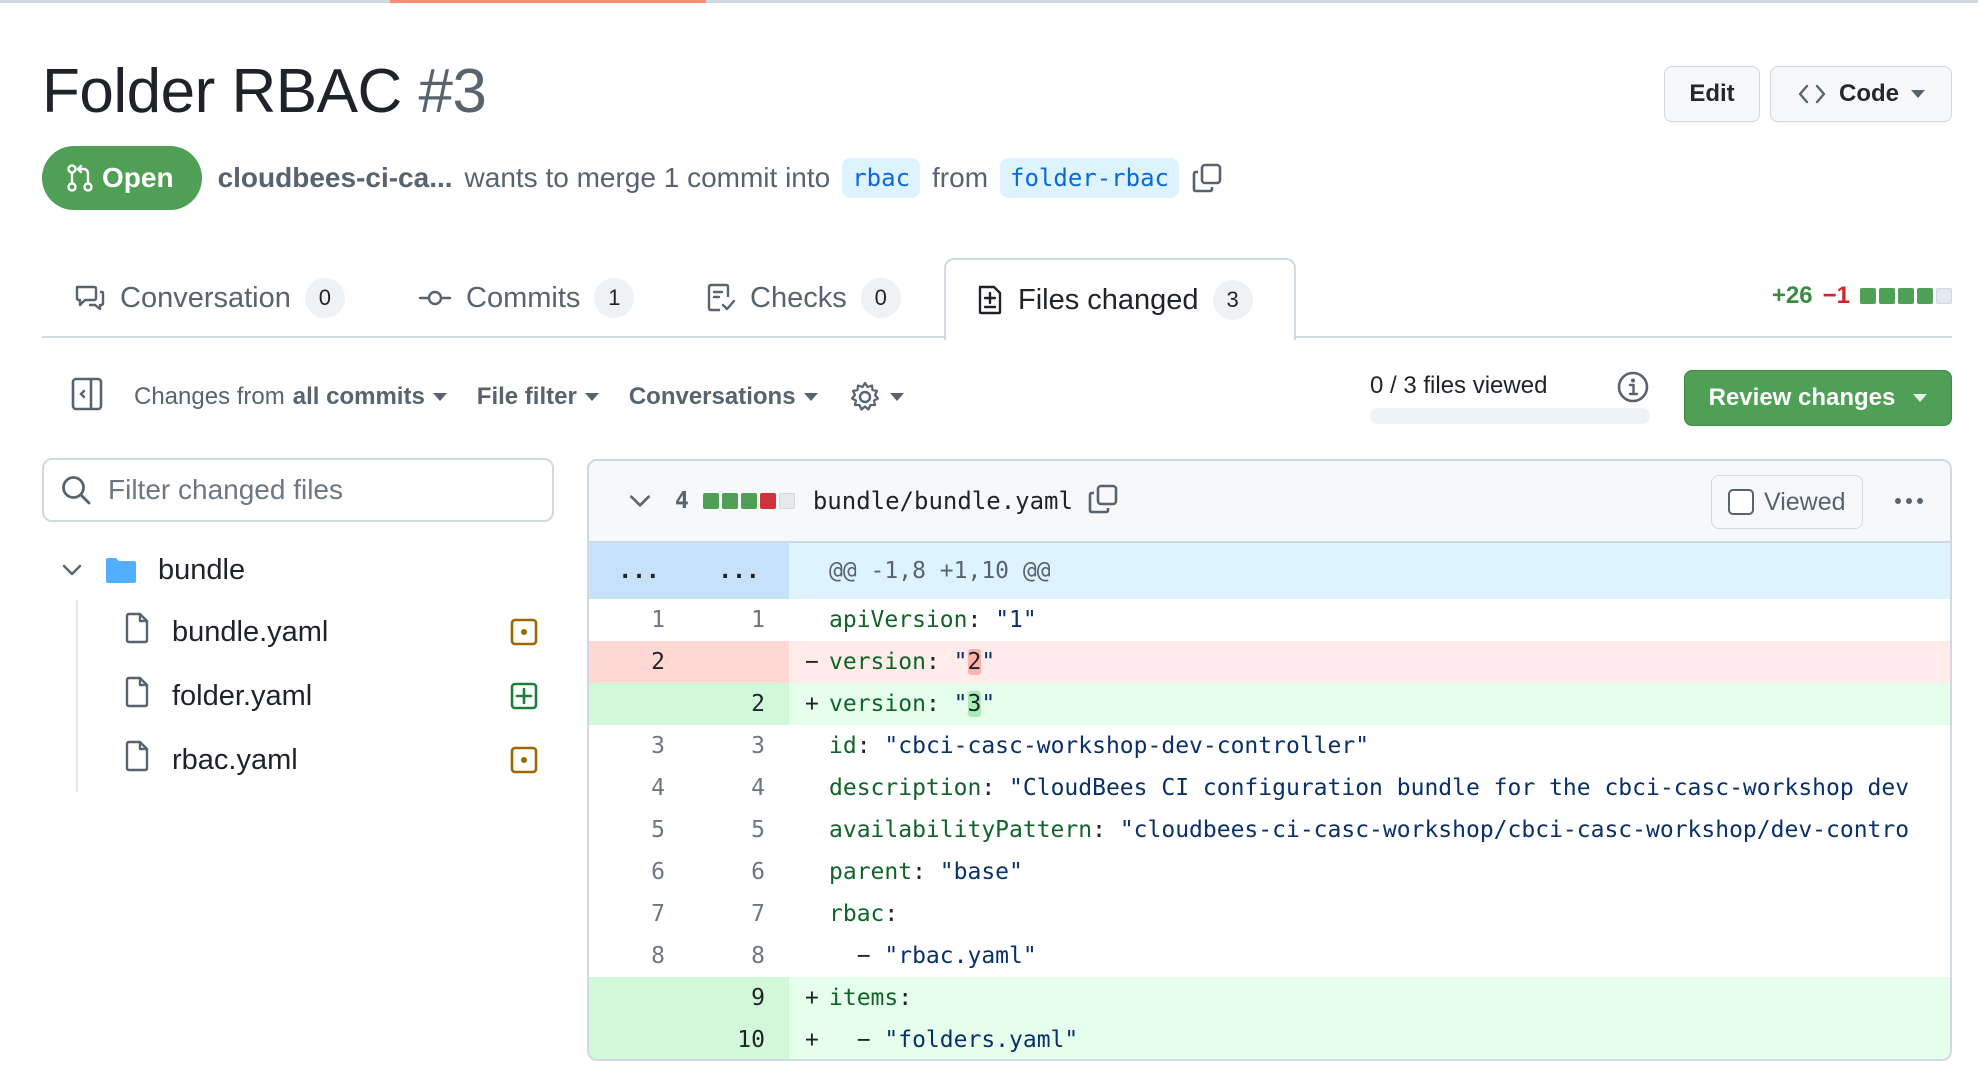 The width and height of the screenshot is (1978, 1080). I want to click on viewed-checkbox: Viewed, so click(1787, 502).